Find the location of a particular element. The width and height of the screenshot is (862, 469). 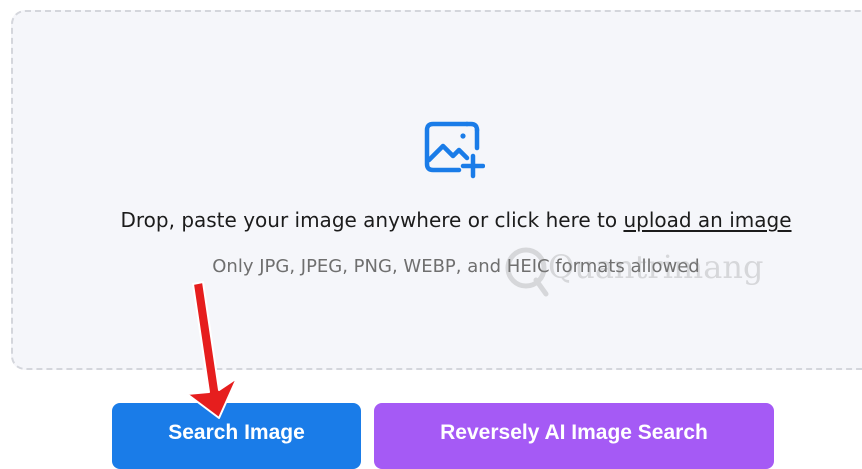

reversely-ai-image-search-button: Reversely AI Image Search is located at coordinates (574, 436).